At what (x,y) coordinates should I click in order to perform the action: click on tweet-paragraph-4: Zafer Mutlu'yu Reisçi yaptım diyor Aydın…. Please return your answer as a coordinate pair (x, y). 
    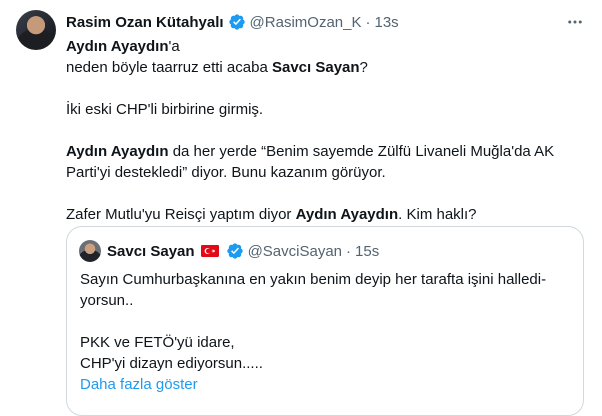
    Looking at the image, I should click on (326, 214).